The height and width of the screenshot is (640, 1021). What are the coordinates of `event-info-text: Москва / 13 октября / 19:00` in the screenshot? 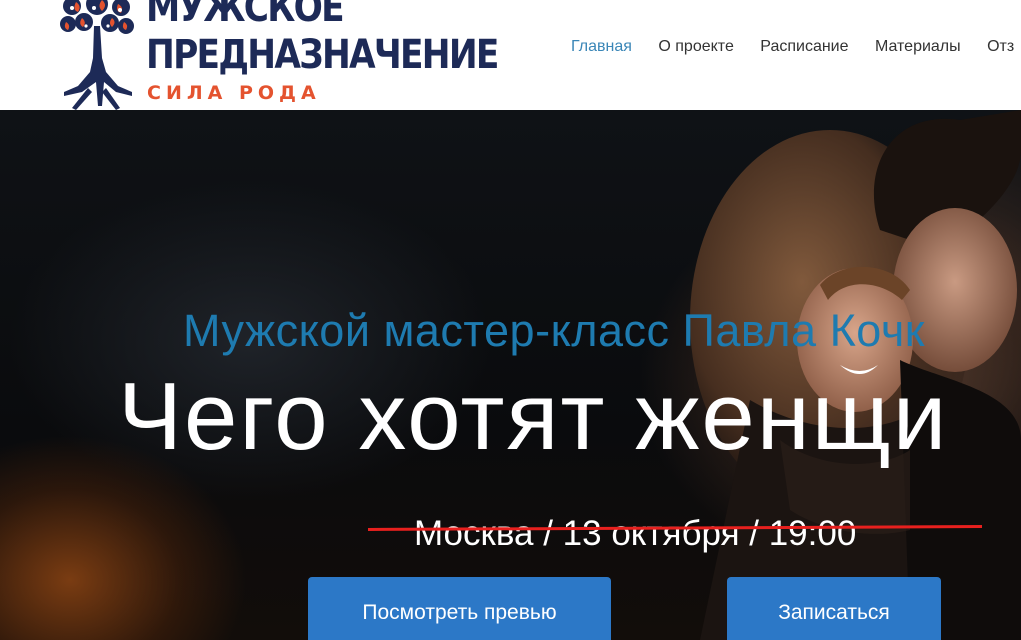 It's located at (635, 533).